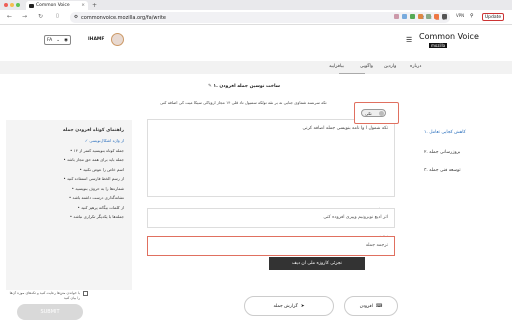  What do you see at coordinates (9, 16) in the screenshot?
I see `back-icon: ←` at bounding box center [9, 16].